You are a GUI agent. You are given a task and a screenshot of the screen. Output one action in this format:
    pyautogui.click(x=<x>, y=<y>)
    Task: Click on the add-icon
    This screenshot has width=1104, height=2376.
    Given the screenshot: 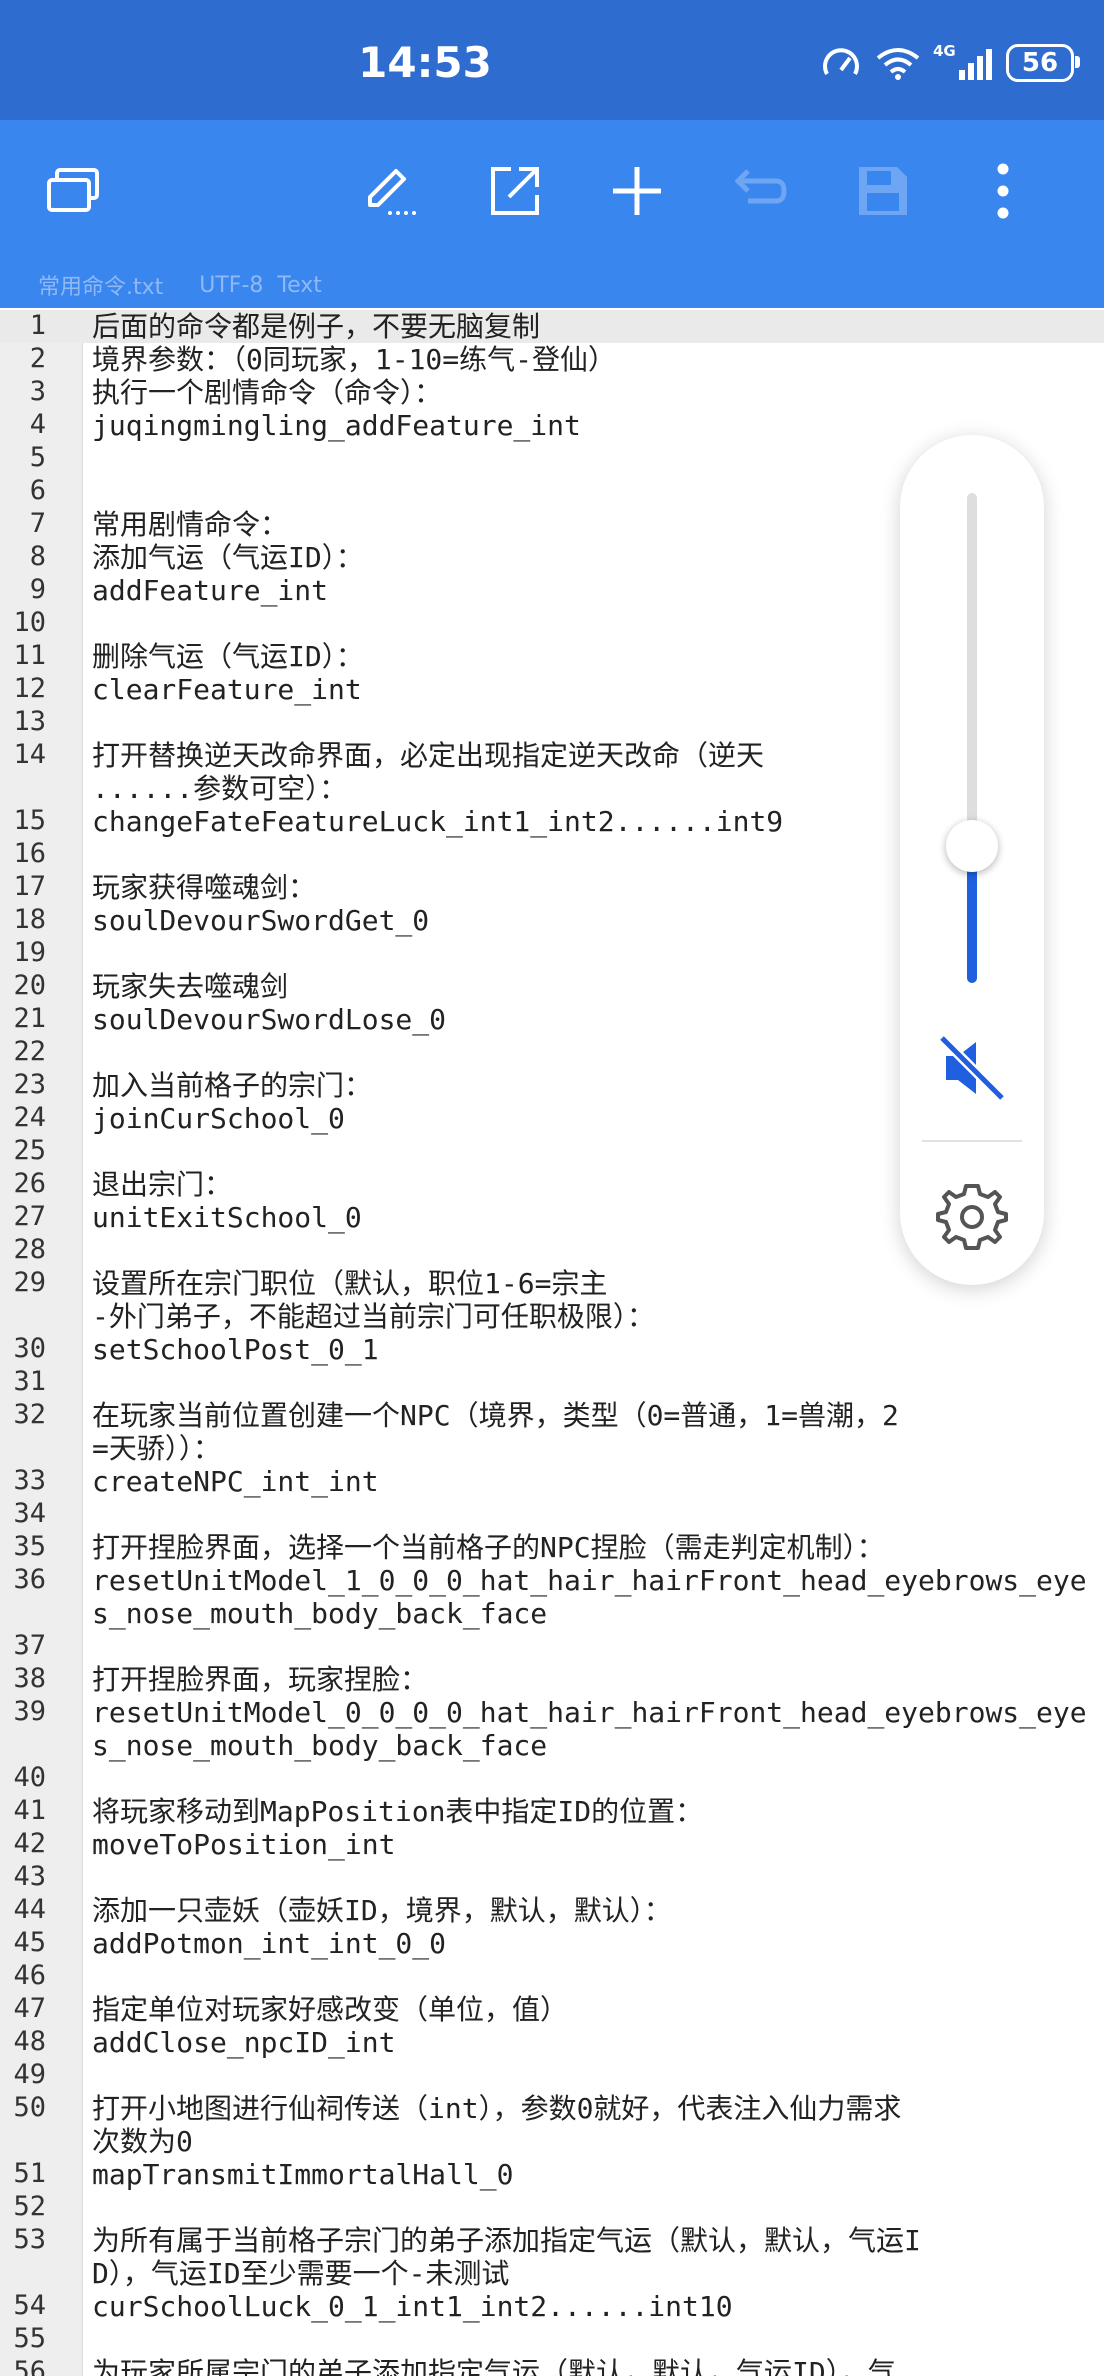 What is the action you would take?
    pyautogui.click(x=637, y=191)
    